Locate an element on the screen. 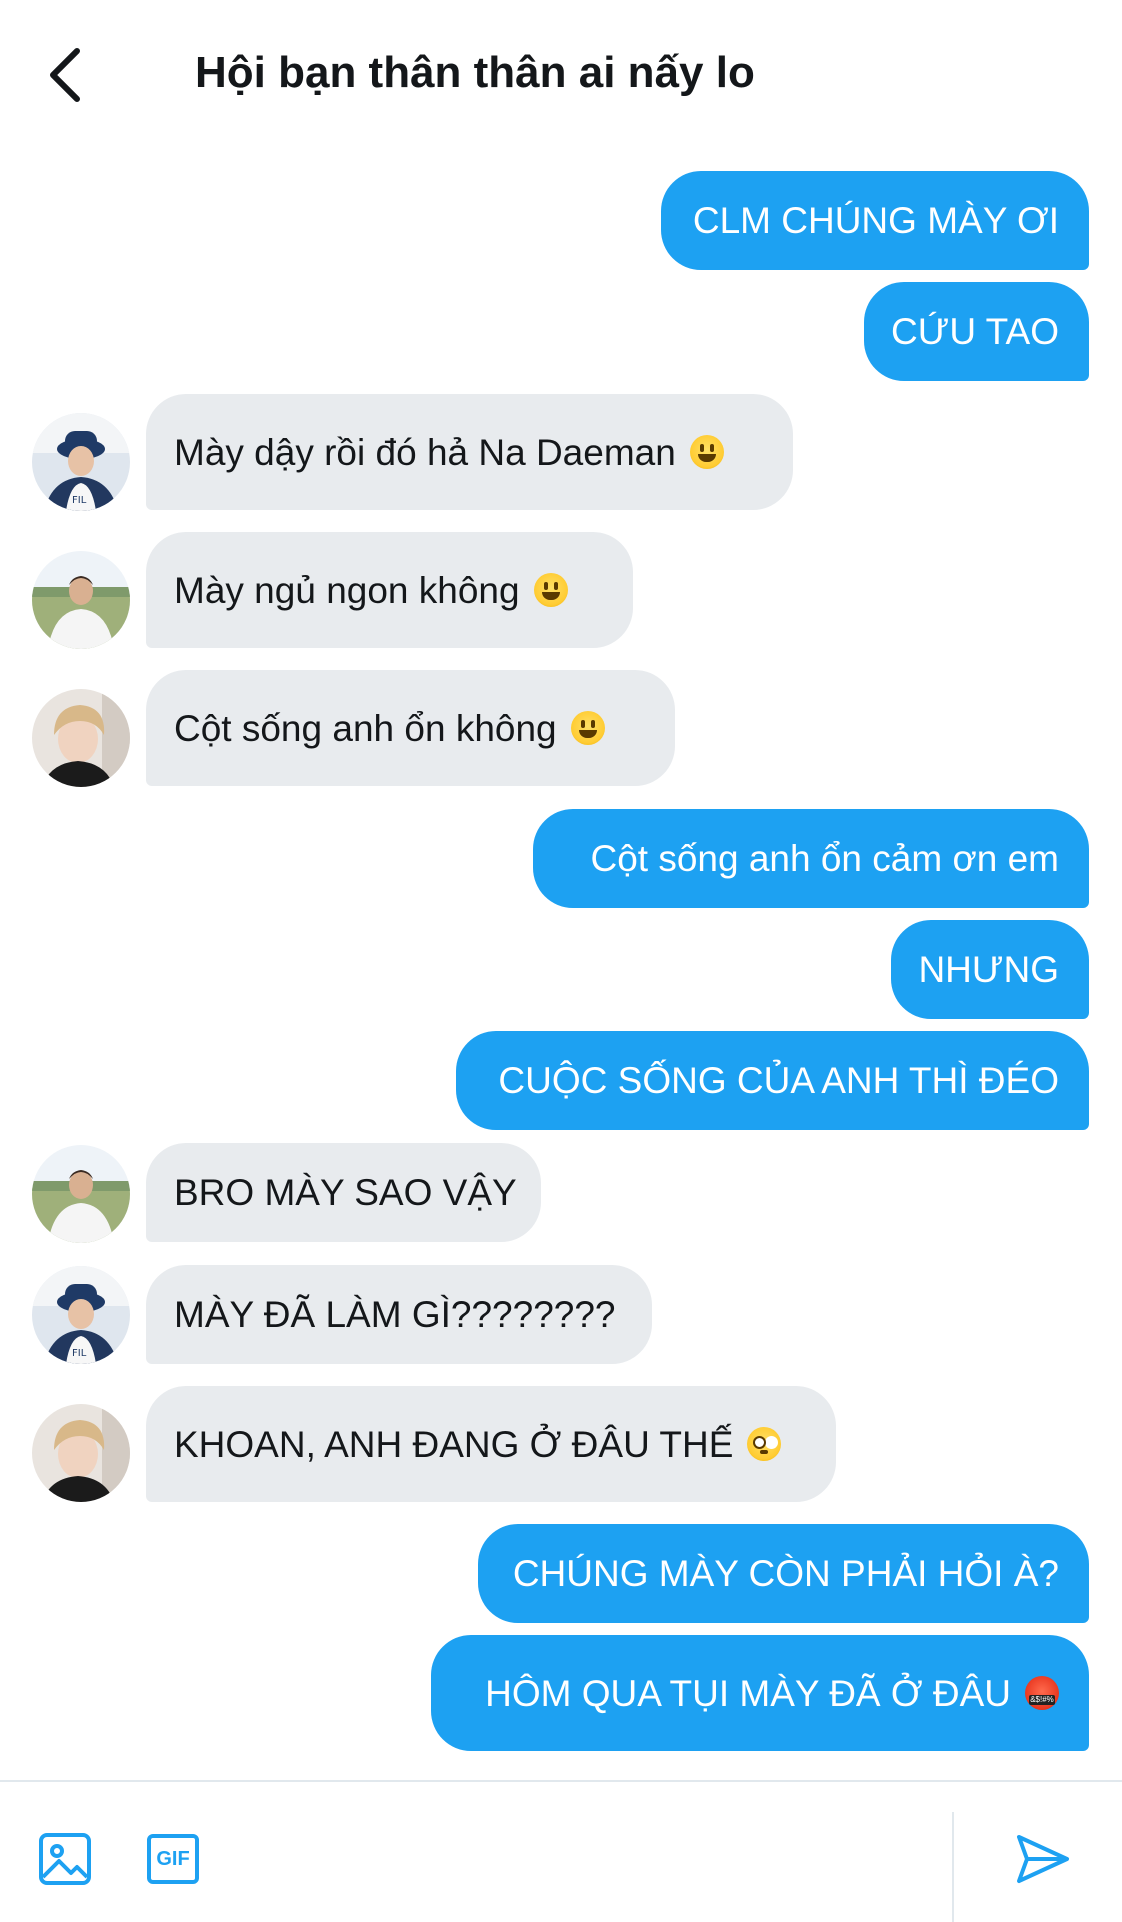 This screenshot has height=1922, width=1122. incoming-message: Cột sống anh ổn không is located at coordinates (410, 728).